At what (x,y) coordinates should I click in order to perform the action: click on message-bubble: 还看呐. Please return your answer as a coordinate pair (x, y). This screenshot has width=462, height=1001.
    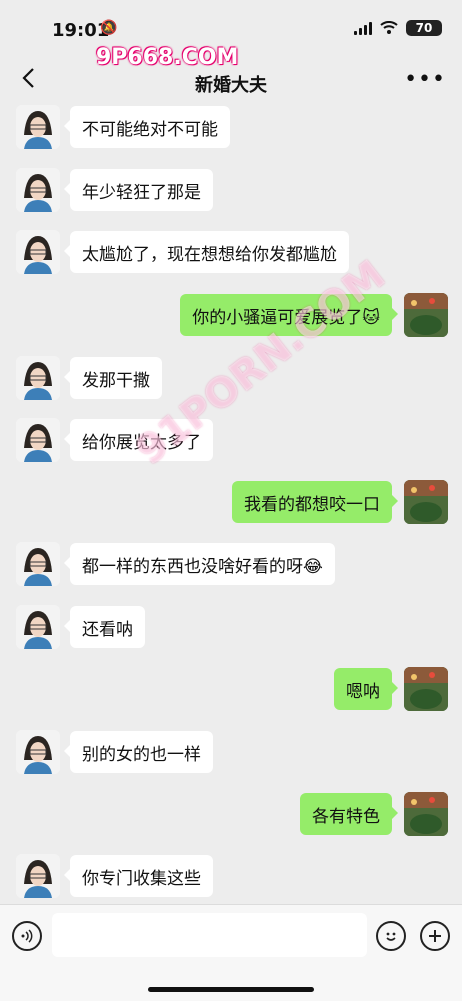
    Looking at the image, I should click on (104, 627).